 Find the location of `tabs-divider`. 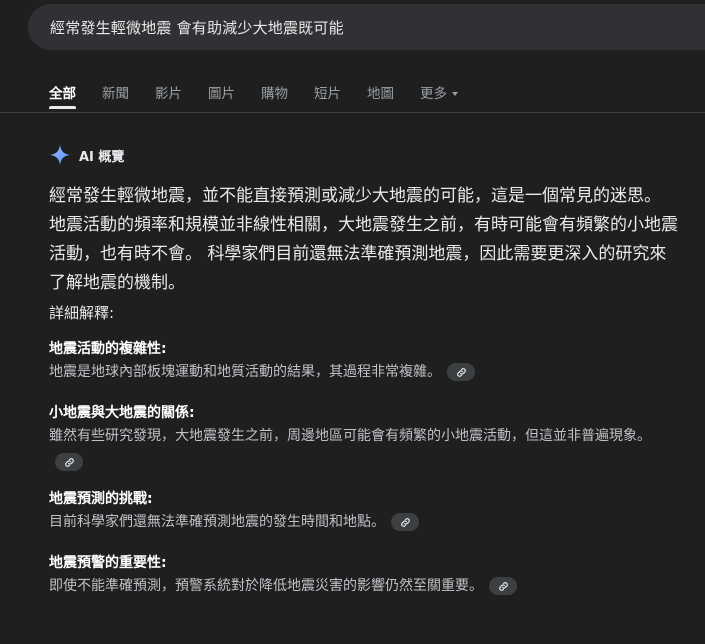

tabs-divider is located at coordinates (352, 112).